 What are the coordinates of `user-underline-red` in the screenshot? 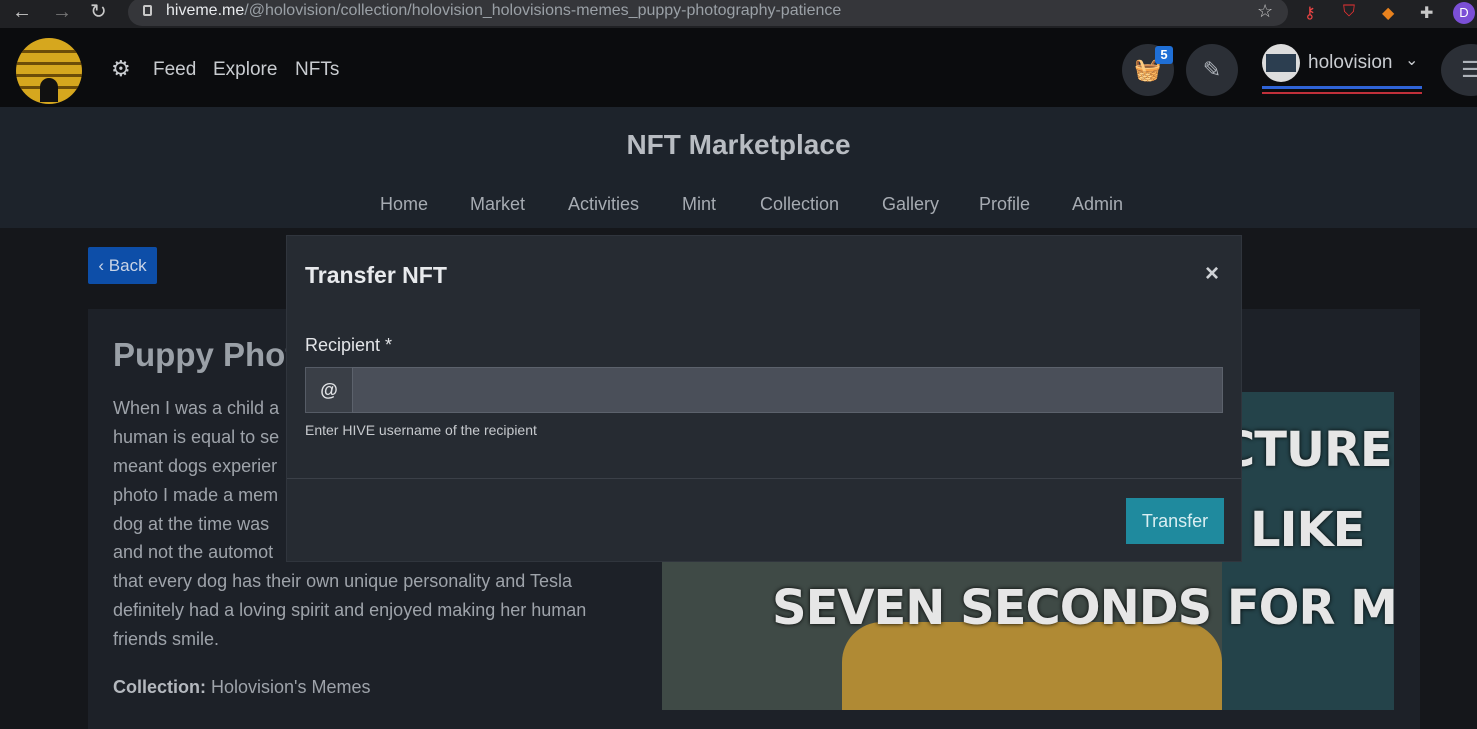 It's located at (1342, 93).